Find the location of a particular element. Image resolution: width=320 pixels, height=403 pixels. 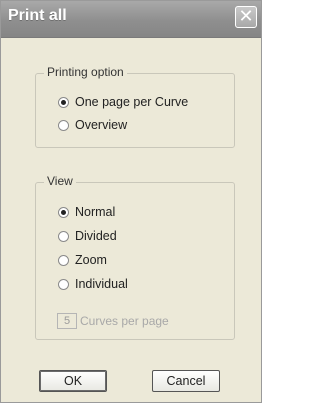

radio-normal: Normal is located at coordinates (86, 212).